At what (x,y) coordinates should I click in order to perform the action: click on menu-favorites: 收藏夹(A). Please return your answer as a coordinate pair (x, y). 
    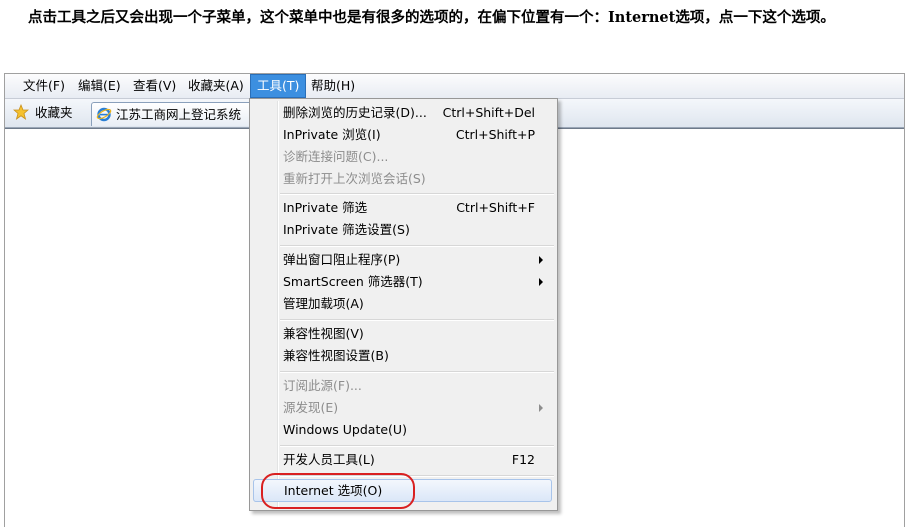
    Looking at the image, I should click on (216, 86).